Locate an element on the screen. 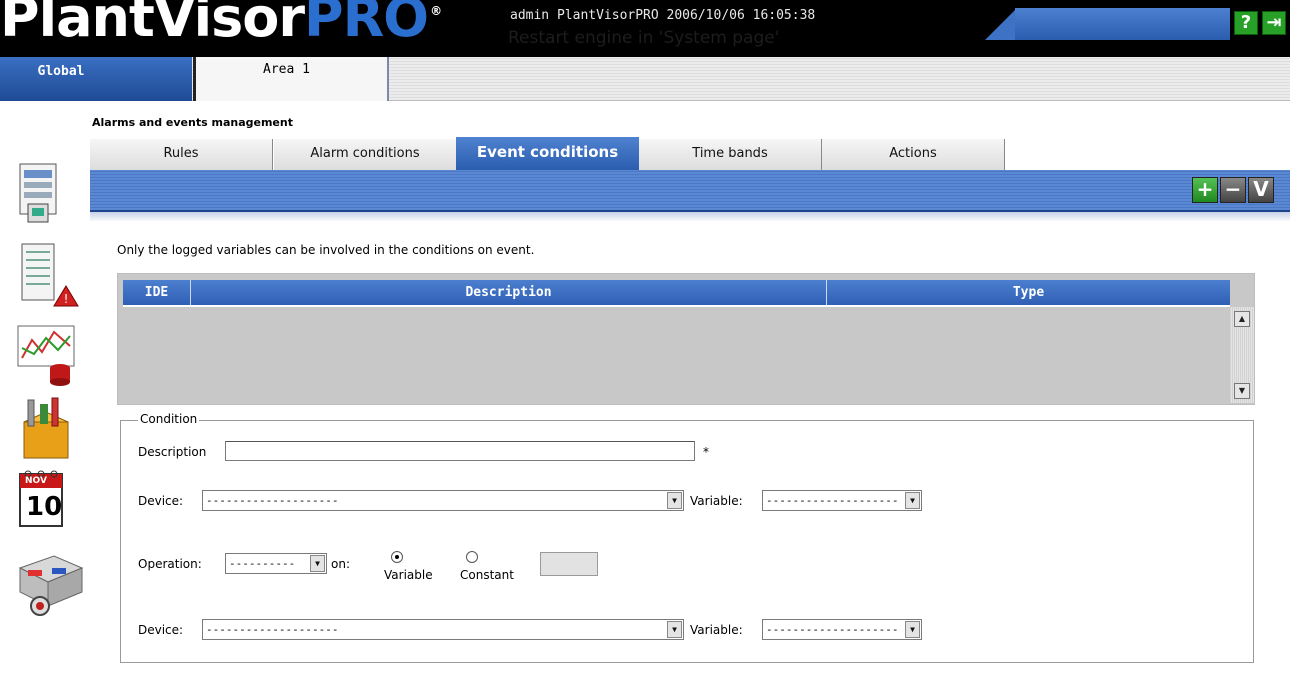 The height and width of the screenshot is (673, 1290). help-icon: ? is located at coordinates (1246, 22).